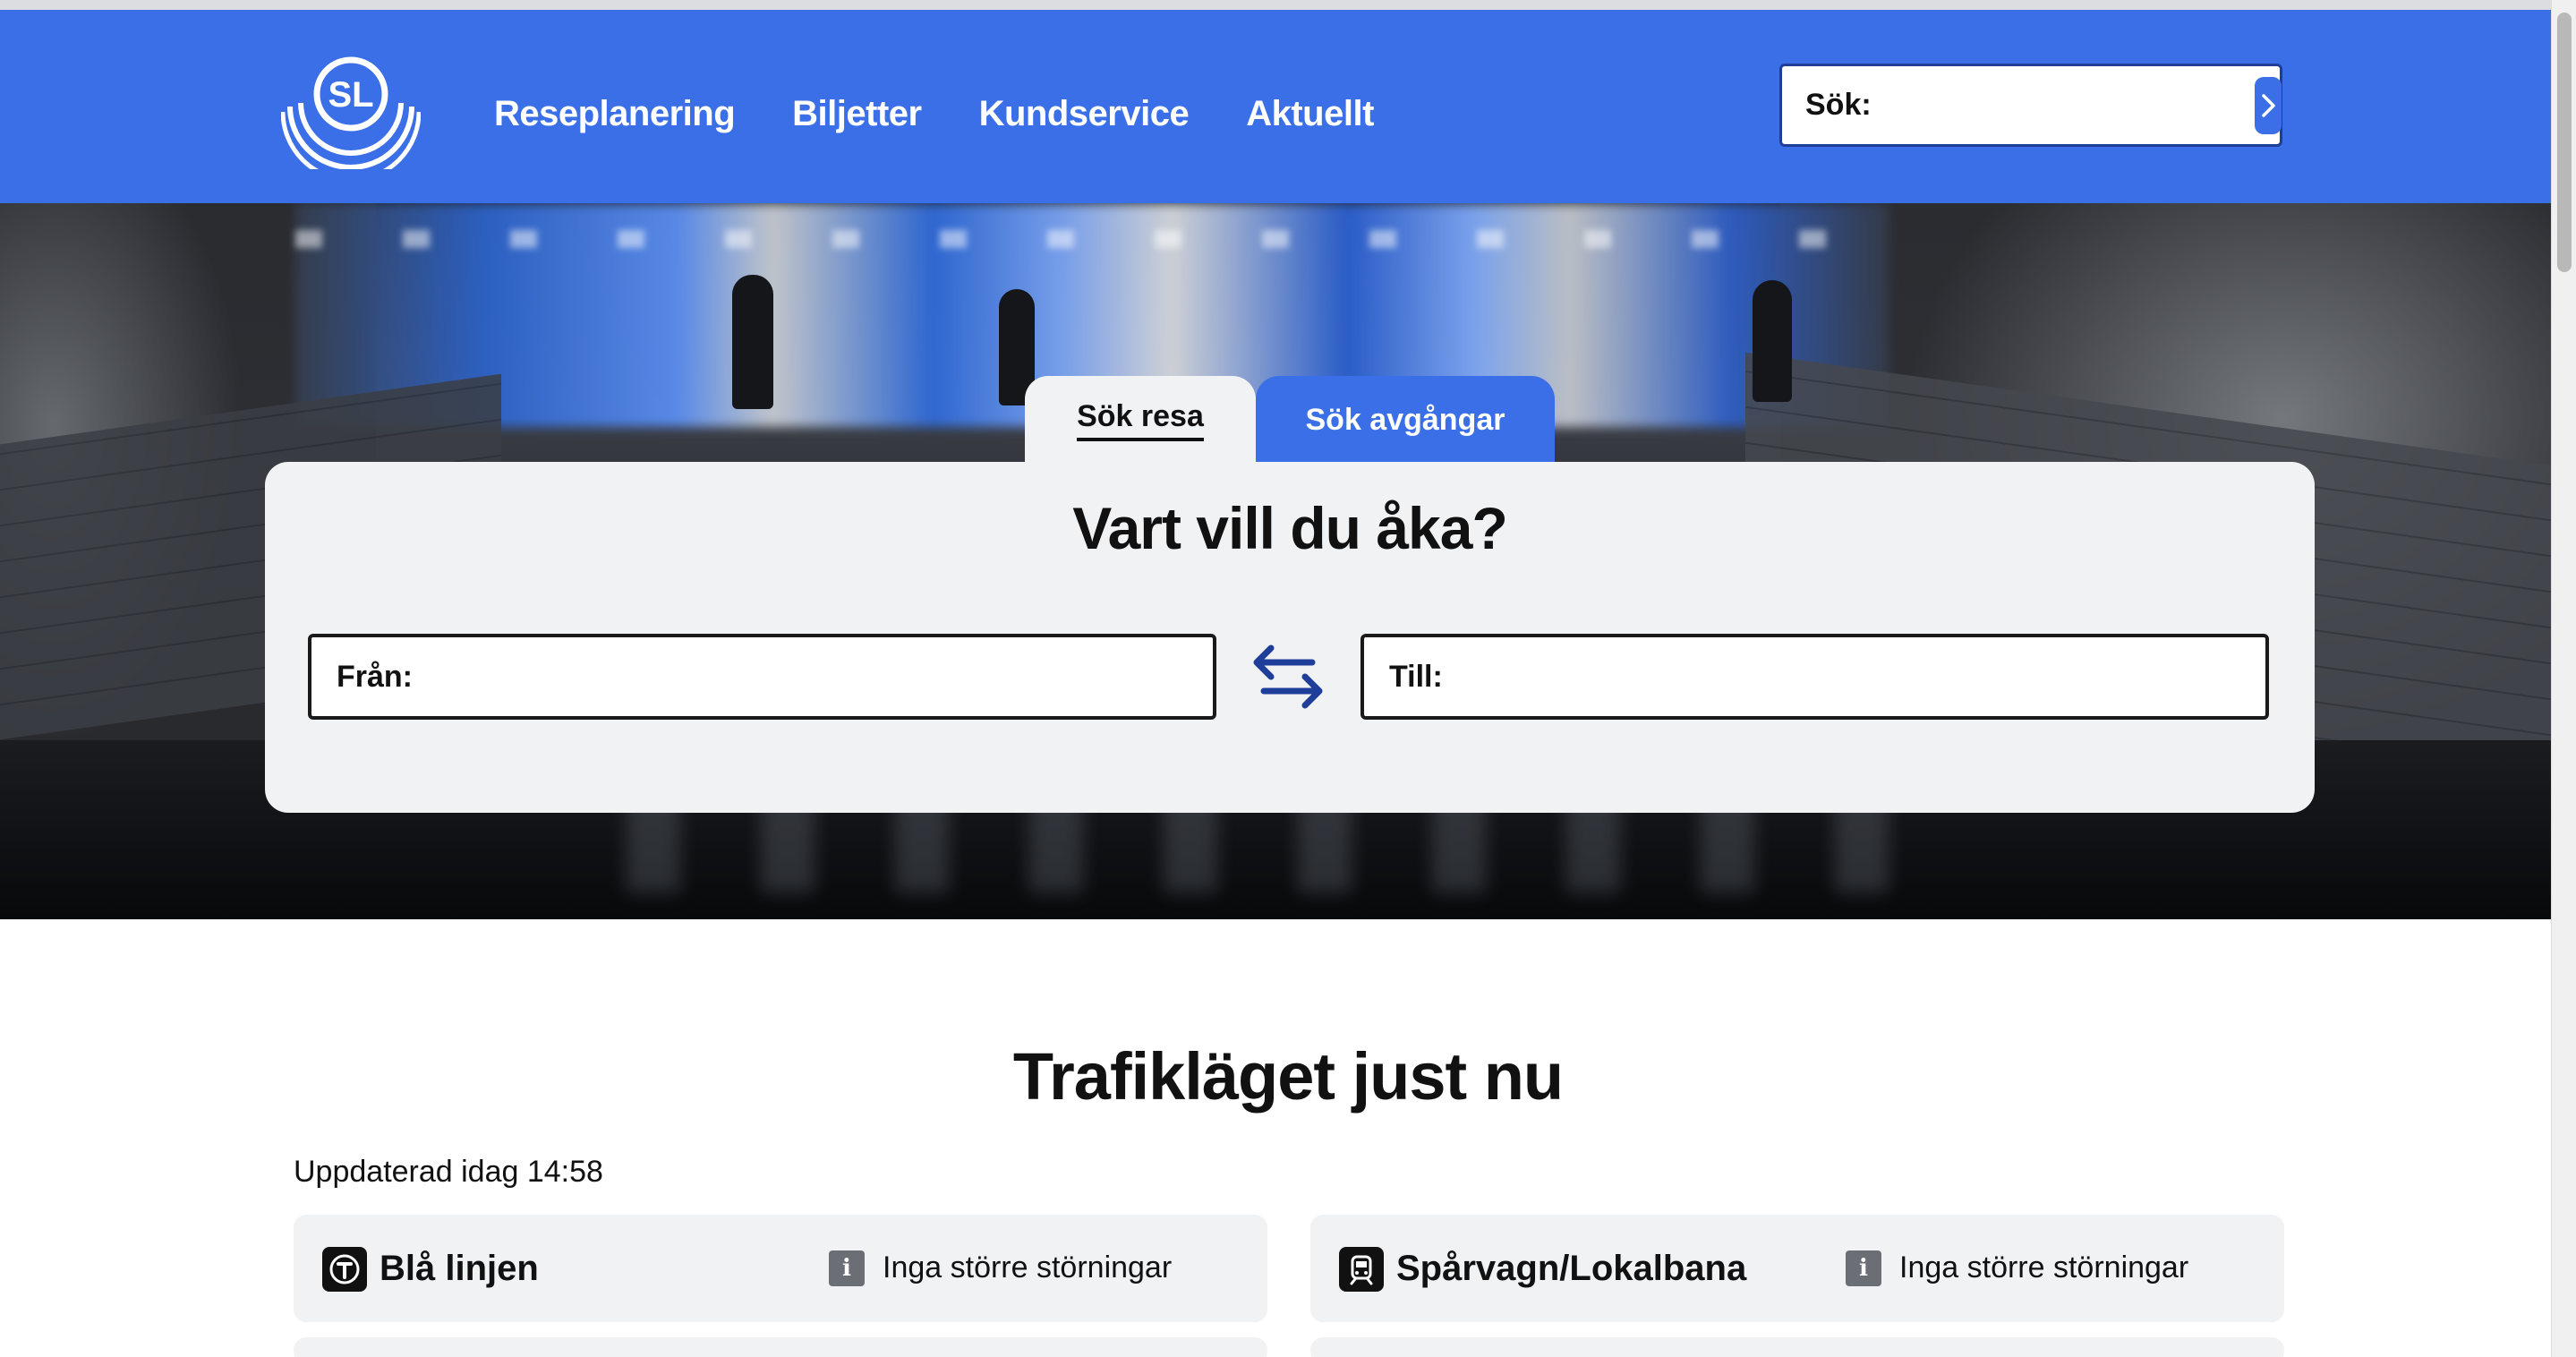 This screenshot has height=1357, width=2576. I want to click on site-search-input, so click(2066, 105).